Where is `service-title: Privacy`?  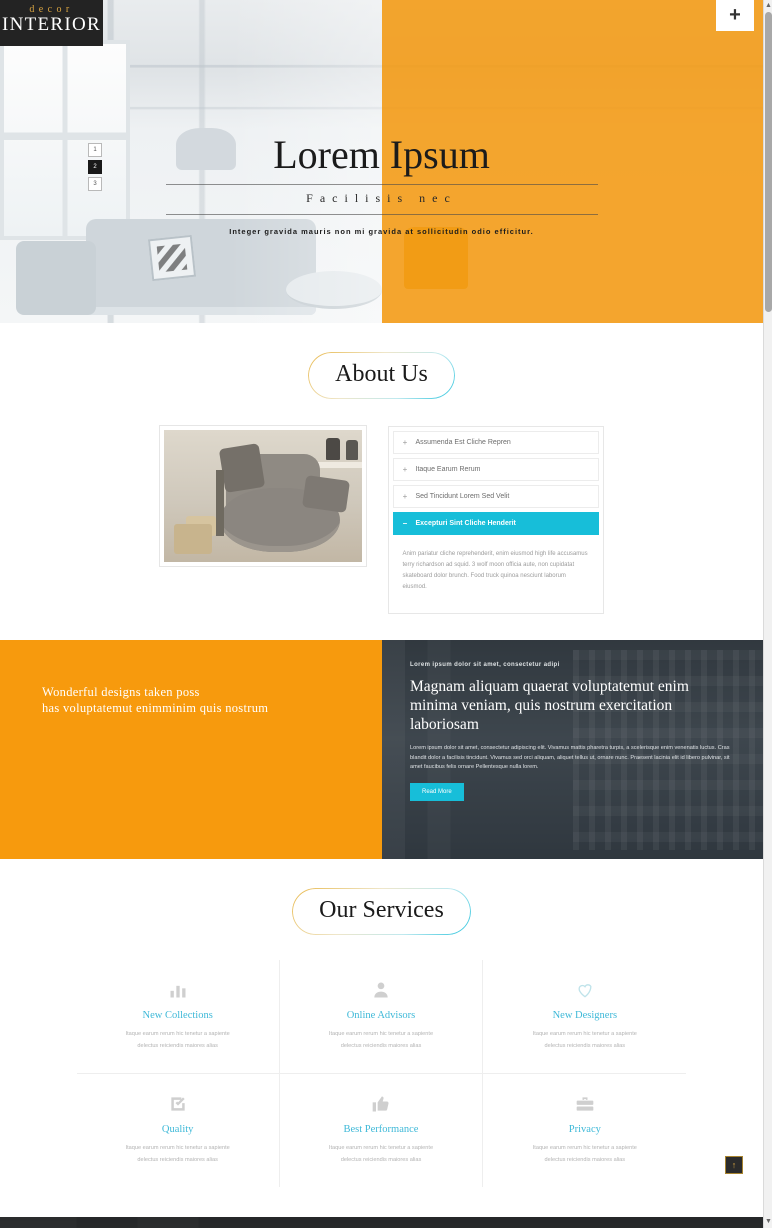 service-title: Privacy is located at coordinates (584, 1129).